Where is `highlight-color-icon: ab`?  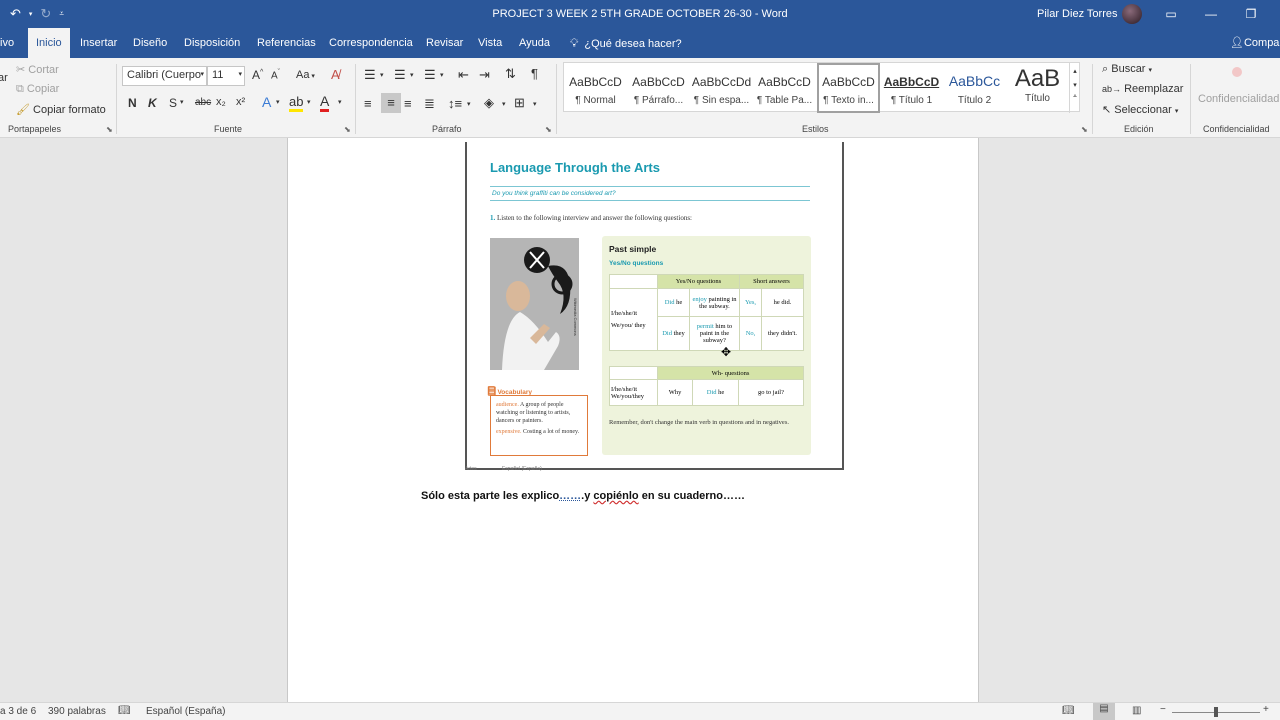 highlight-color-icon: ab is located at coordinates (296, 103).